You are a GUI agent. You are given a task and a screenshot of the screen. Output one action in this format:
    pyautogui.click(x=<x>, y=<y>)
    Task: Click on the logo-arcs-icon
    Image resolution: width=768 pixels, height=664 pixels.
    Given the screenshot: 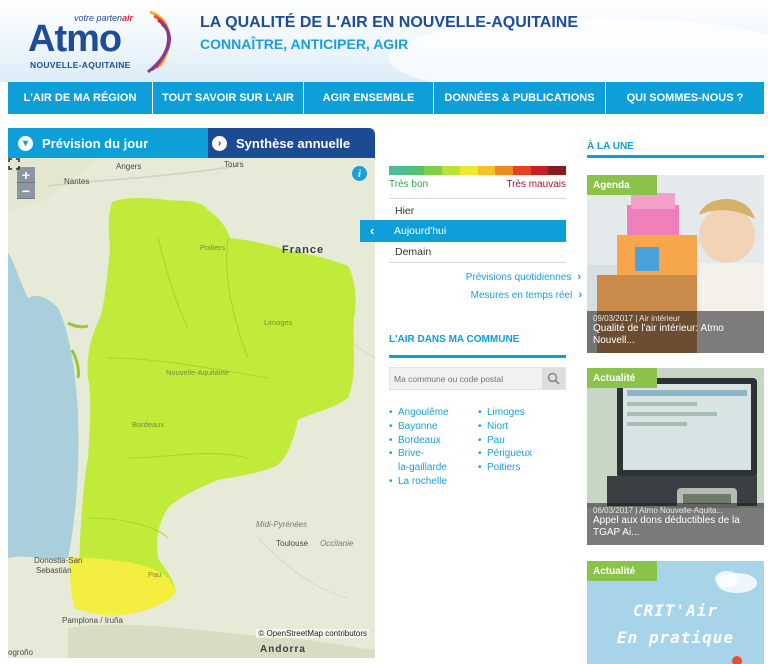 What is the action you would take?
    pyautogui.click(x=159, y=42)
    